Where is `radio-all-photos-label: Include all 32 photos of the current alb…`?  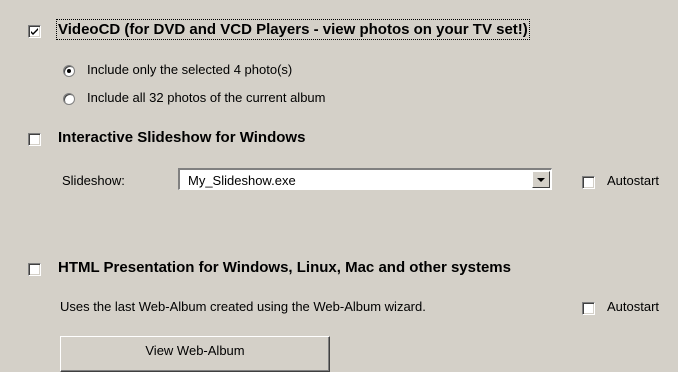 radio-all-photos-label: Include all 32 photos of the current alb… is located at coordinates (206, 97).